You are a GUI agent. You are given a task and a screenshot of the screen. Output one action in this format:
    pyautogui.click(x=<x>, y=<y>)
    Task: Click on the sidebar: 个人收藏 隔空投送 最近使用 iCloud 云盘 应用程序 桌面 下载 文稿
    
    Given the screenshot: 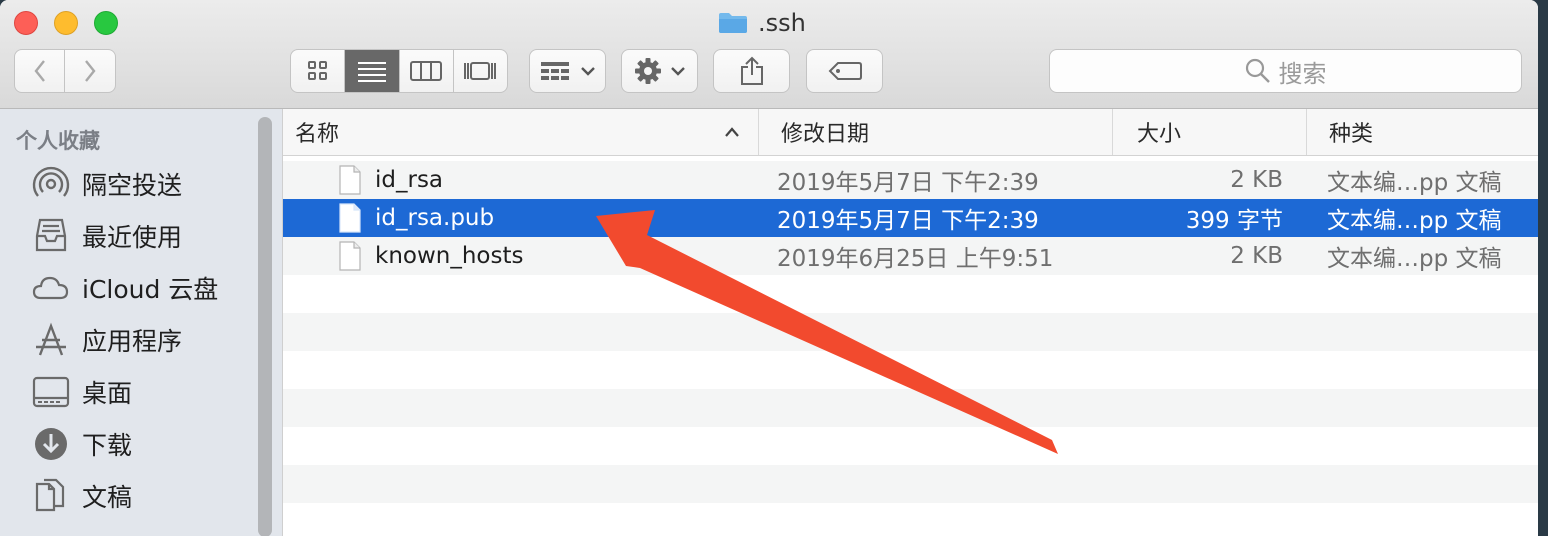 What is the action you would take?
    pyautogui.click(x=141, y=322)
    